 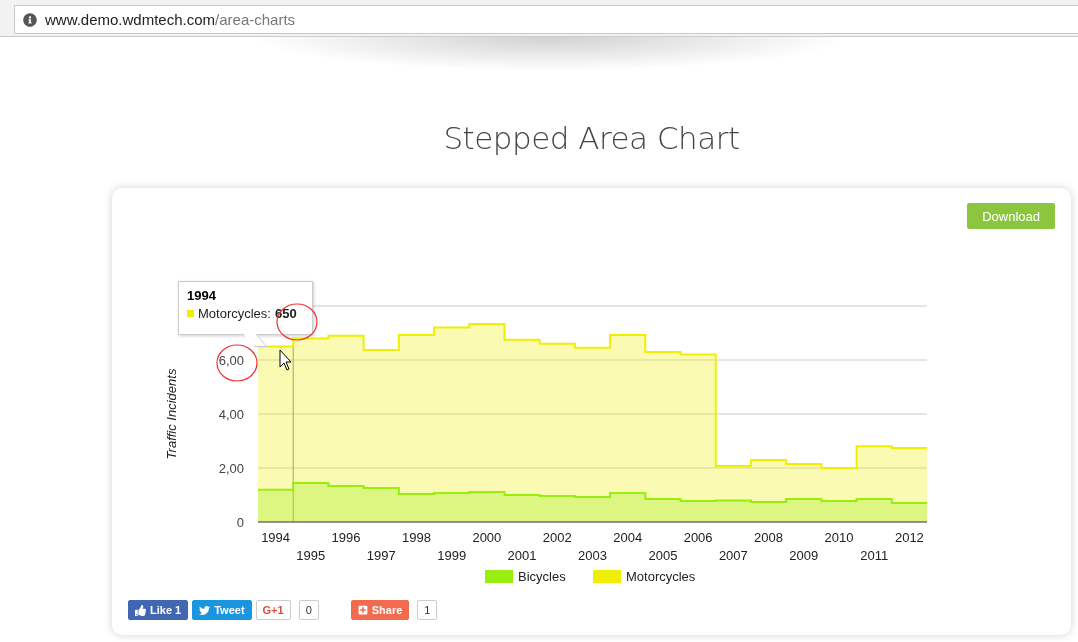 I want to click on x-tick-label: 2008, so click(x=768, y=537).